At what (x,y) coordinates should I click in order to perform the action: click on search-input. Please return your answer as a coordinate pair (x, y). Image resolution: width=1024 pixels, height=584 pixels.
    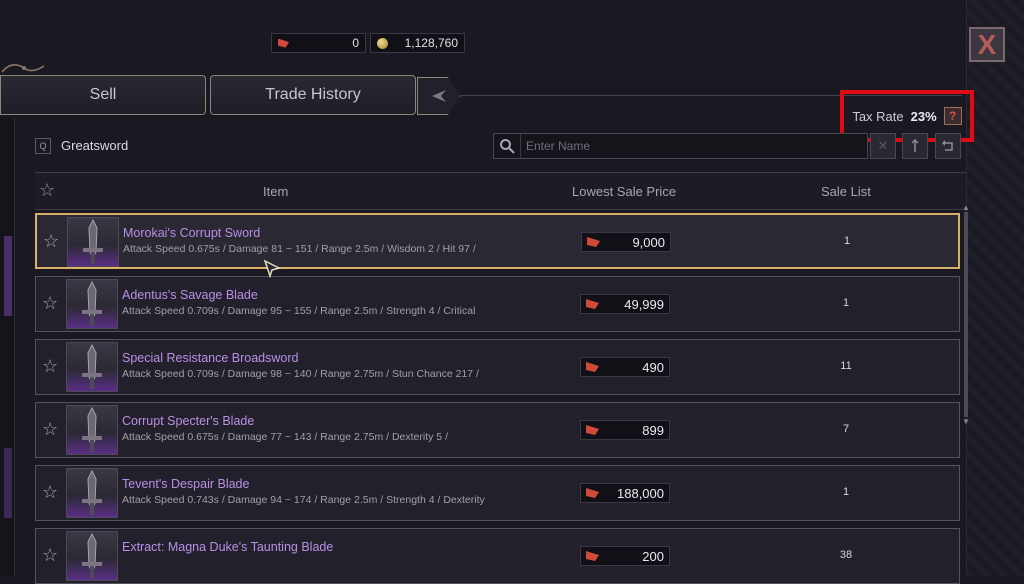
    Looking at the image, I should click on (689, 146).